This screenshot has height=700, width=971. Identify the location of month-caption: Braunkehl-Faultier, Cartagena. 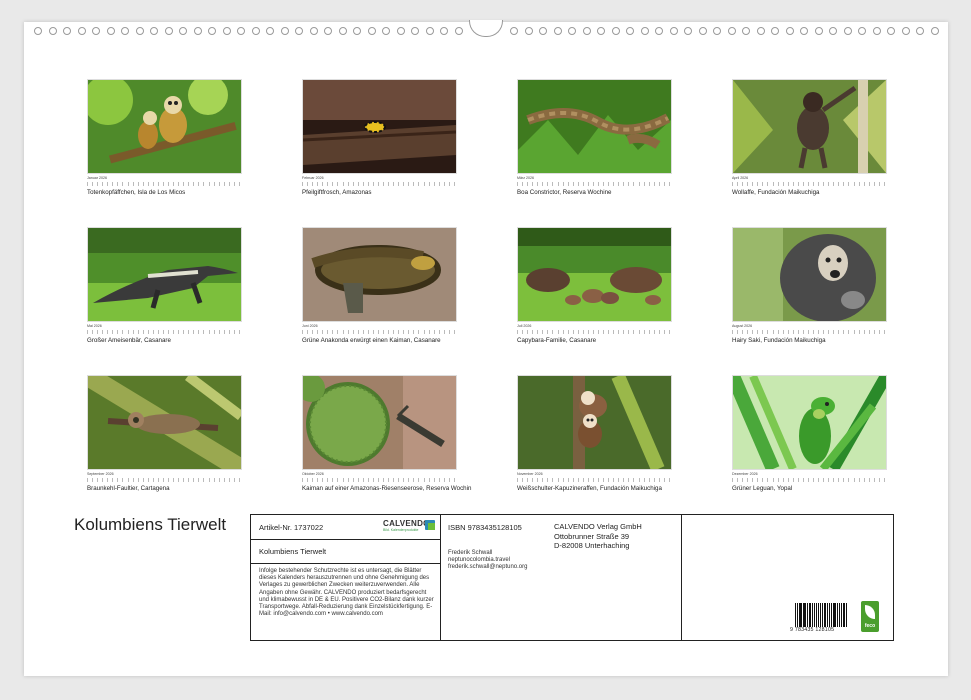
(128, 488).